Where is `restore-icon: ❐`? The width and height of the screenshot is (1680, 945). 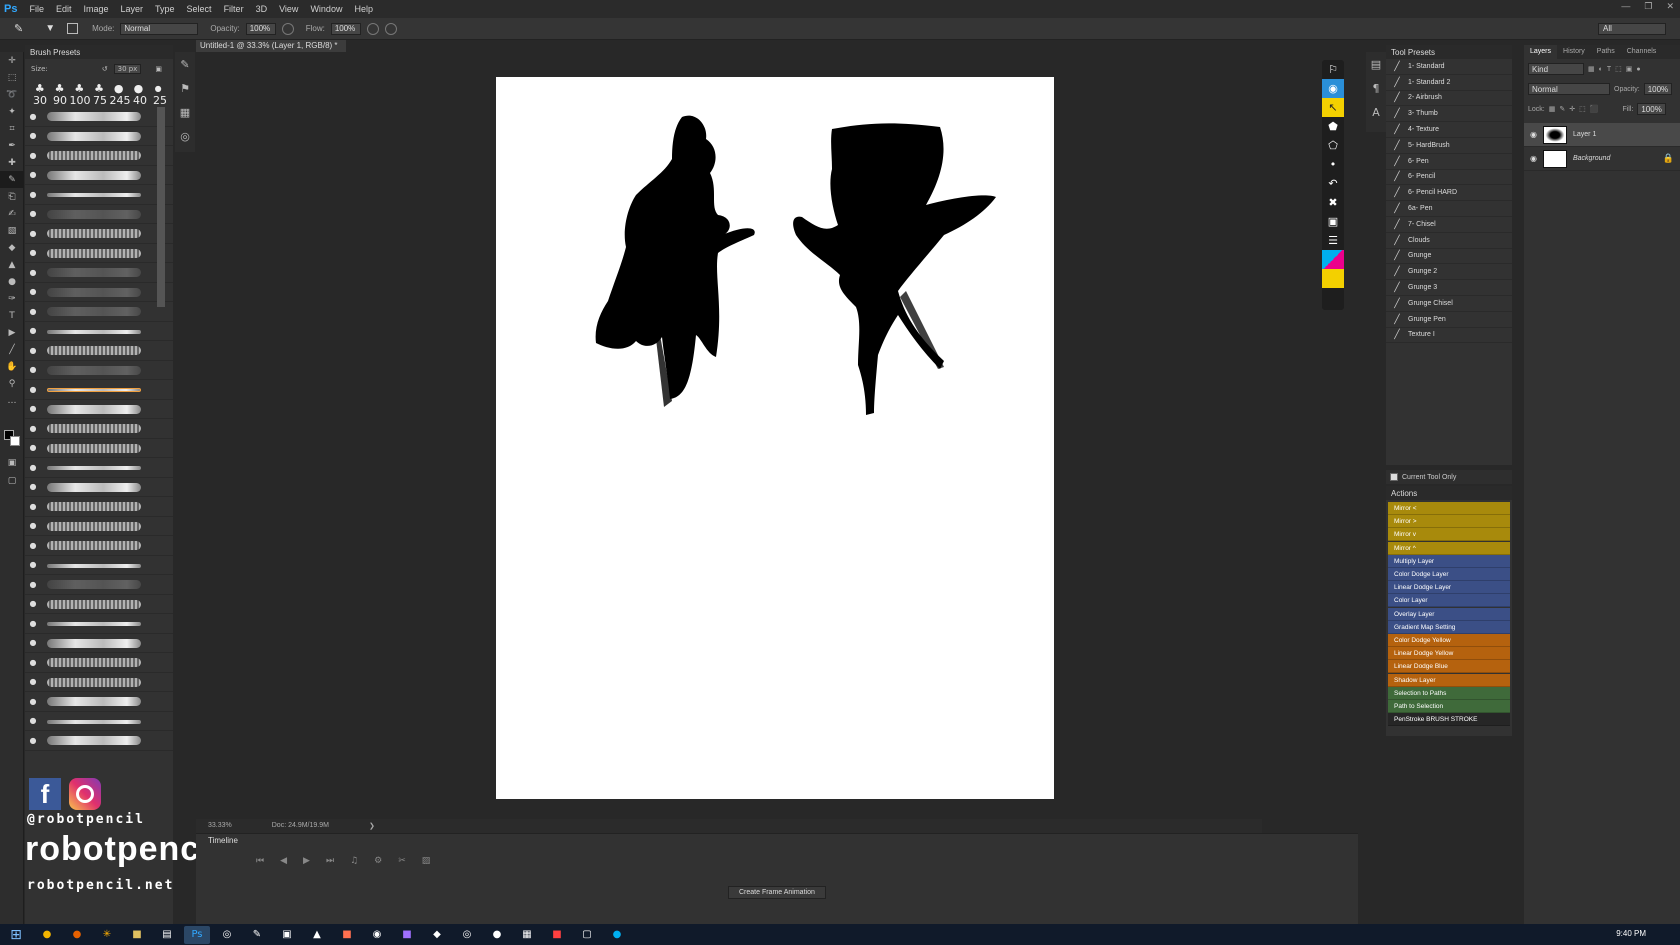
restore-icon: ❐ is located at coordinates (1648, 7).